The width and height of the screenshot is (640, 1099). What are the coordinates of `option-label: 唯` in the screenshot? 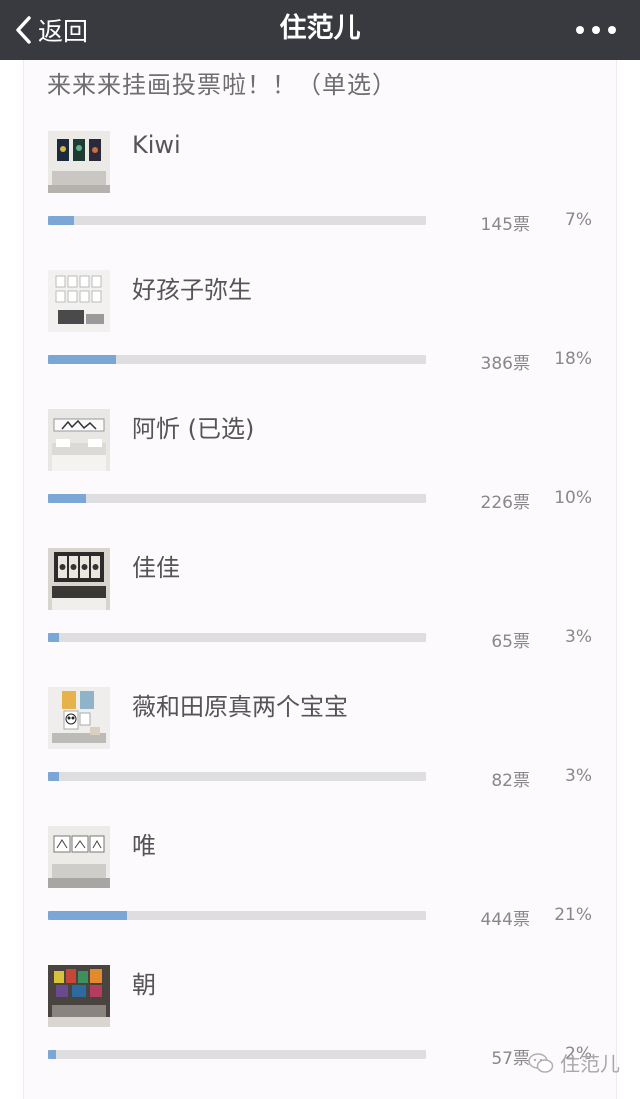 It's located at (144, 846).